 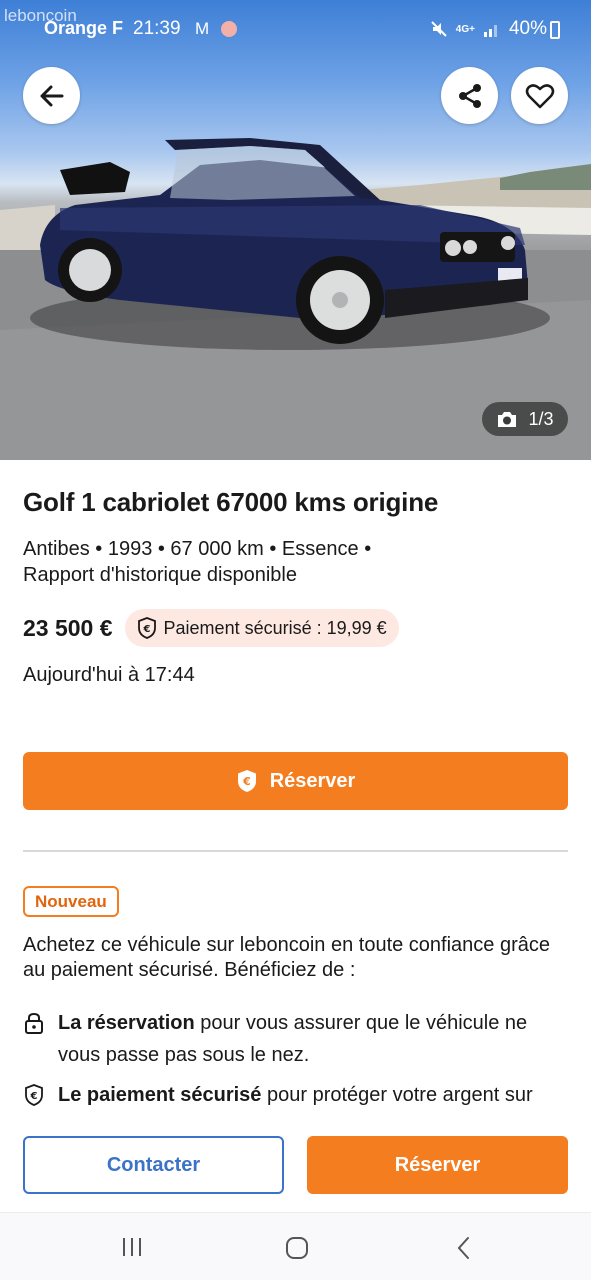 What do you see at coordinates (465, 29) in the screenshot?
I see `network-type: 4G+` at bounding box center [465, 29].